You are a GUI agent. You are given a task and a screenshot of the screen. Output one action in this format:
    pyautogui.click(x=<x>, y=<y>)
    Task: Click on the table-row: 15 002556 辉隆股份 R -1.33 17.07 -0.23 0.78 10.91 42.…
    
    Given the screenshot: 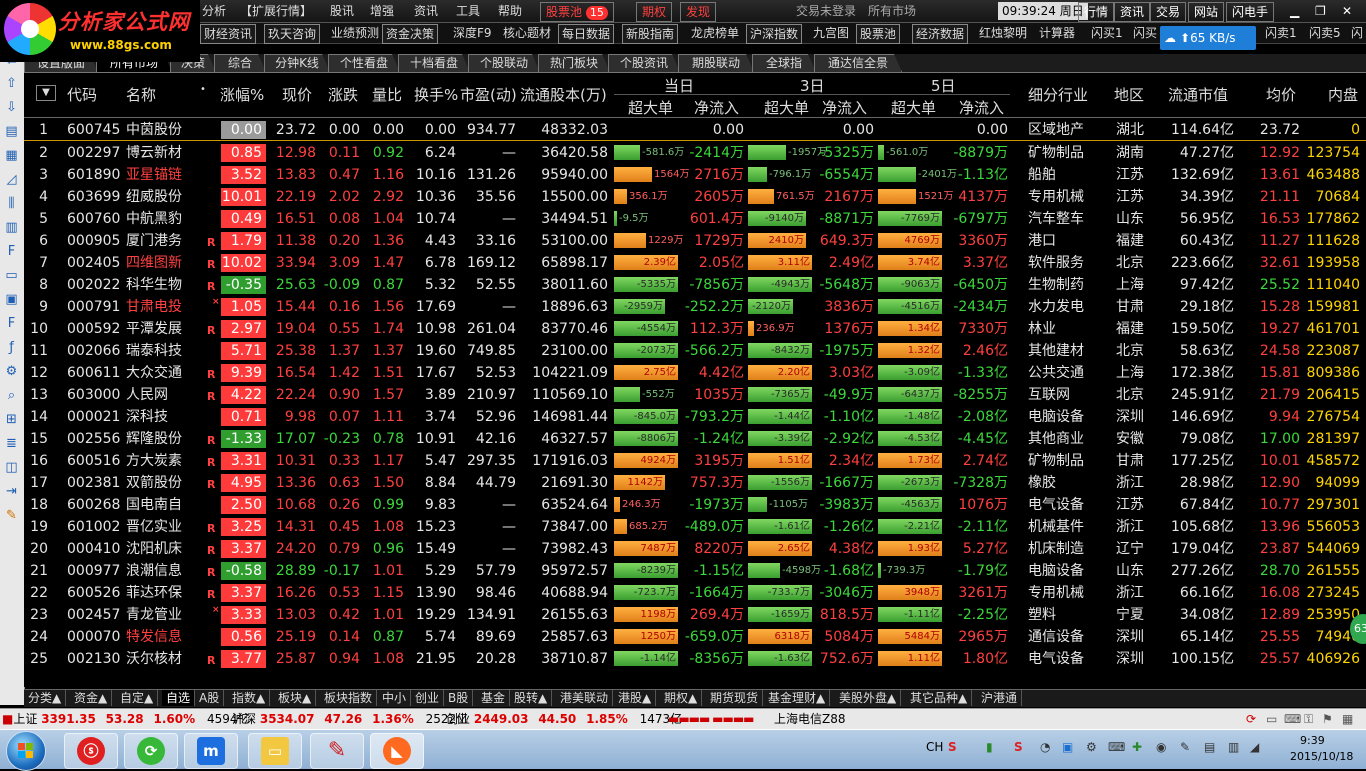 What is the action you would take?
    pyautogui.click(x=695, y=439)
    